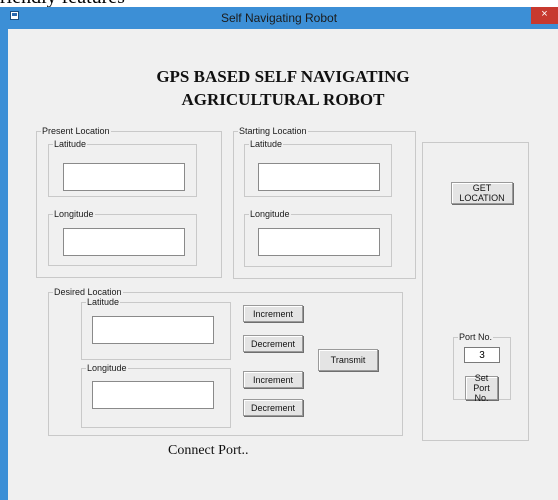 The width and height of the screenshot is (558, 500). Describe the element at coordinates (482, 193) in the screenshot. I see `get-location-button: GET LOCATION` at that location.